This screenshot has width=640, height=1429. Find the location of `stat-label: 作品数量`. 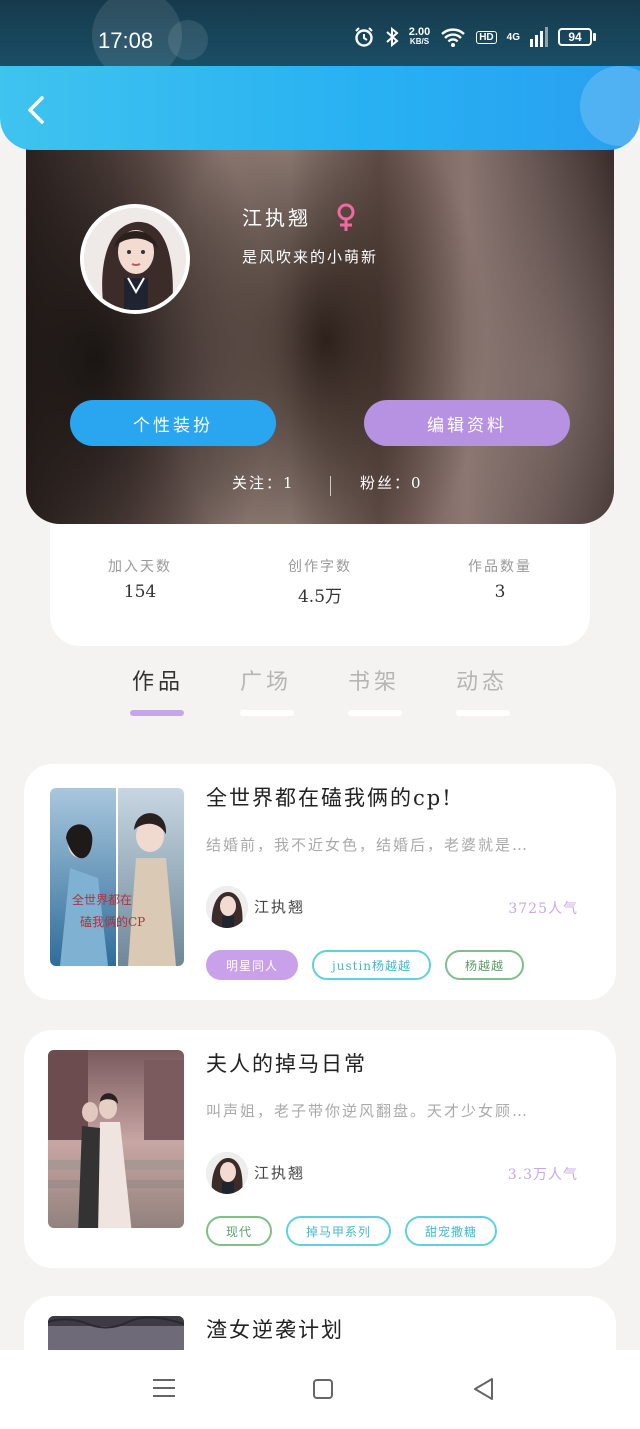

stat-label: 作品数量 is located at coordinates (500, 567).